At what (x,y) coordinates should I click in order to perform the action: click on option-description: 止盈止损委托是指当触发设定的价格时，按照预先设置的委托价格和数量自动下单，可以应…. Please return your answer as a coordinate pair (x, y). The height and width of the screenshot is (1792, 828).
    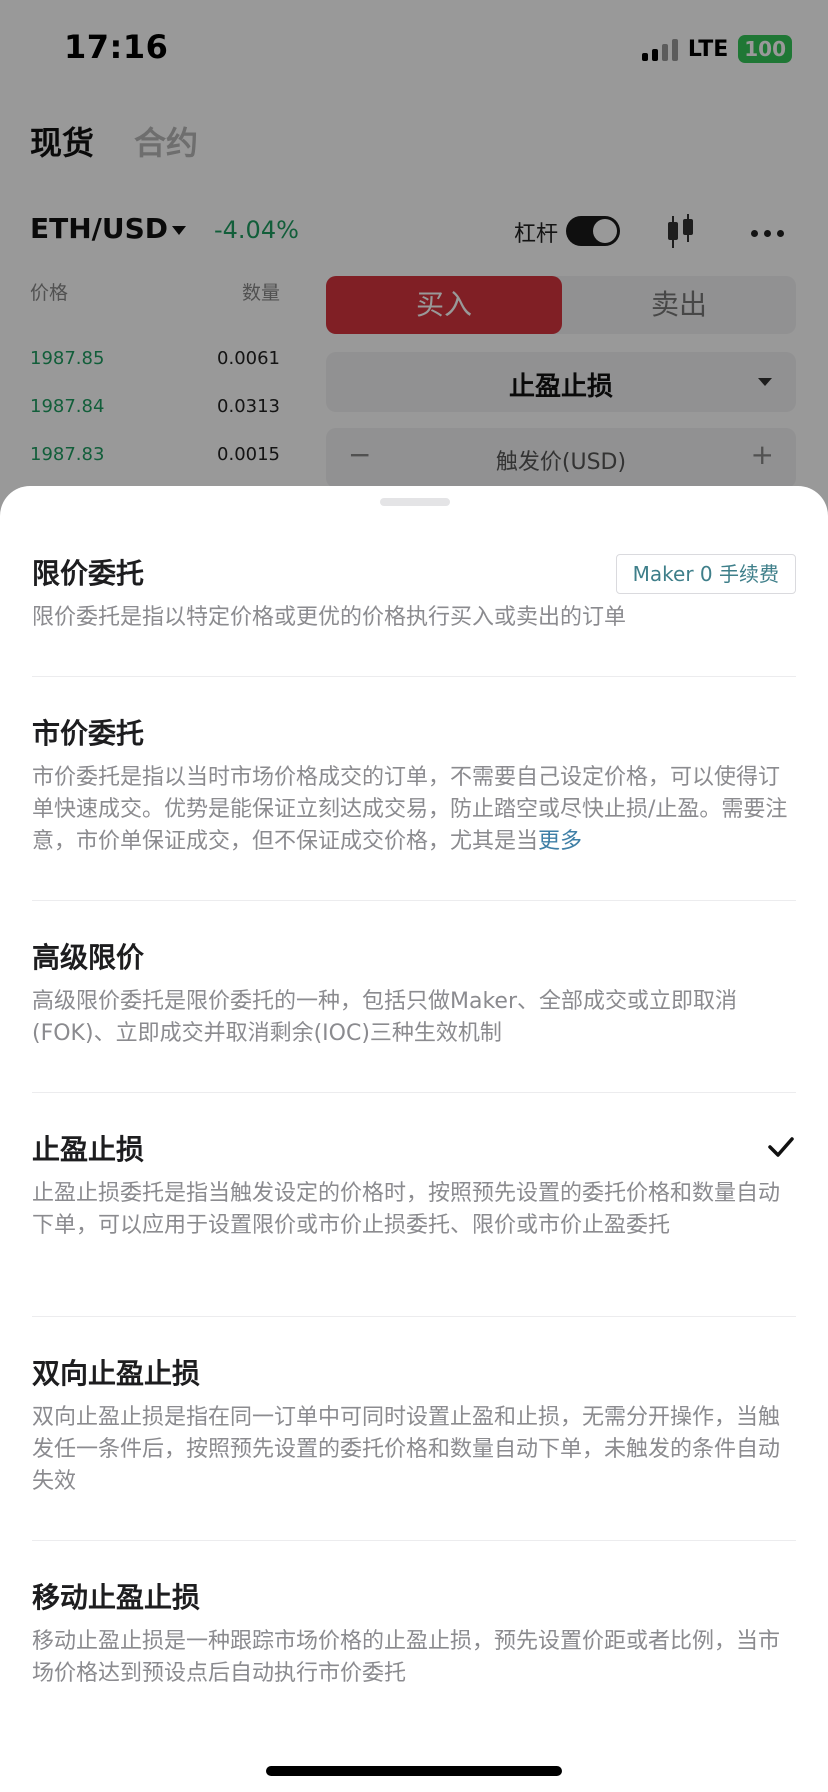
    Looking at the image, I should click on (406, 1209).